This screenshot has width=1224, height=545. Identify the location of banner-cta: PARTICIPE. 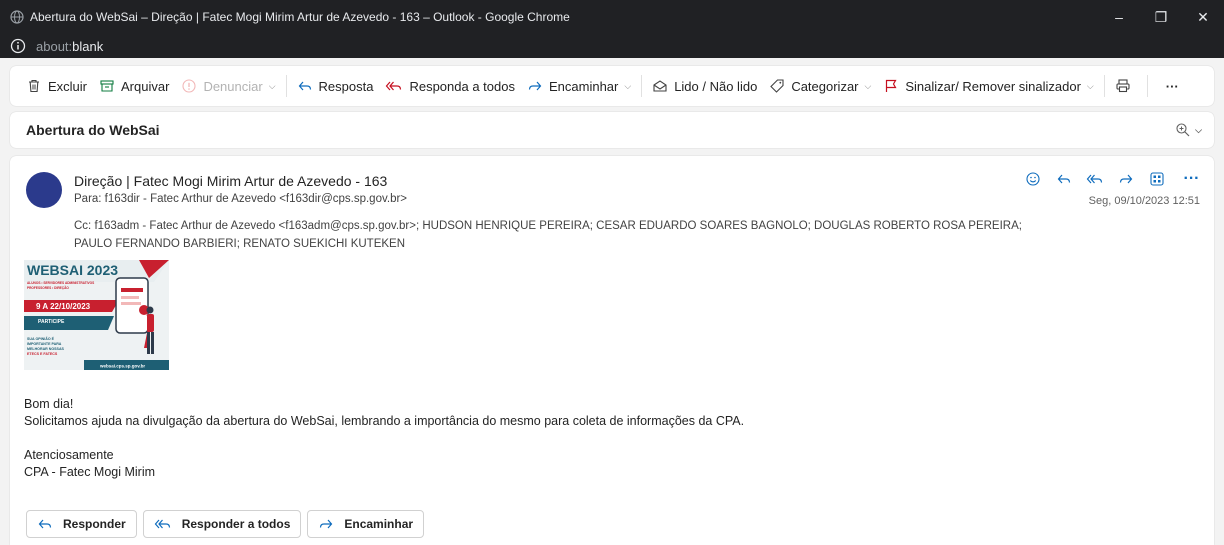
(51, 322).